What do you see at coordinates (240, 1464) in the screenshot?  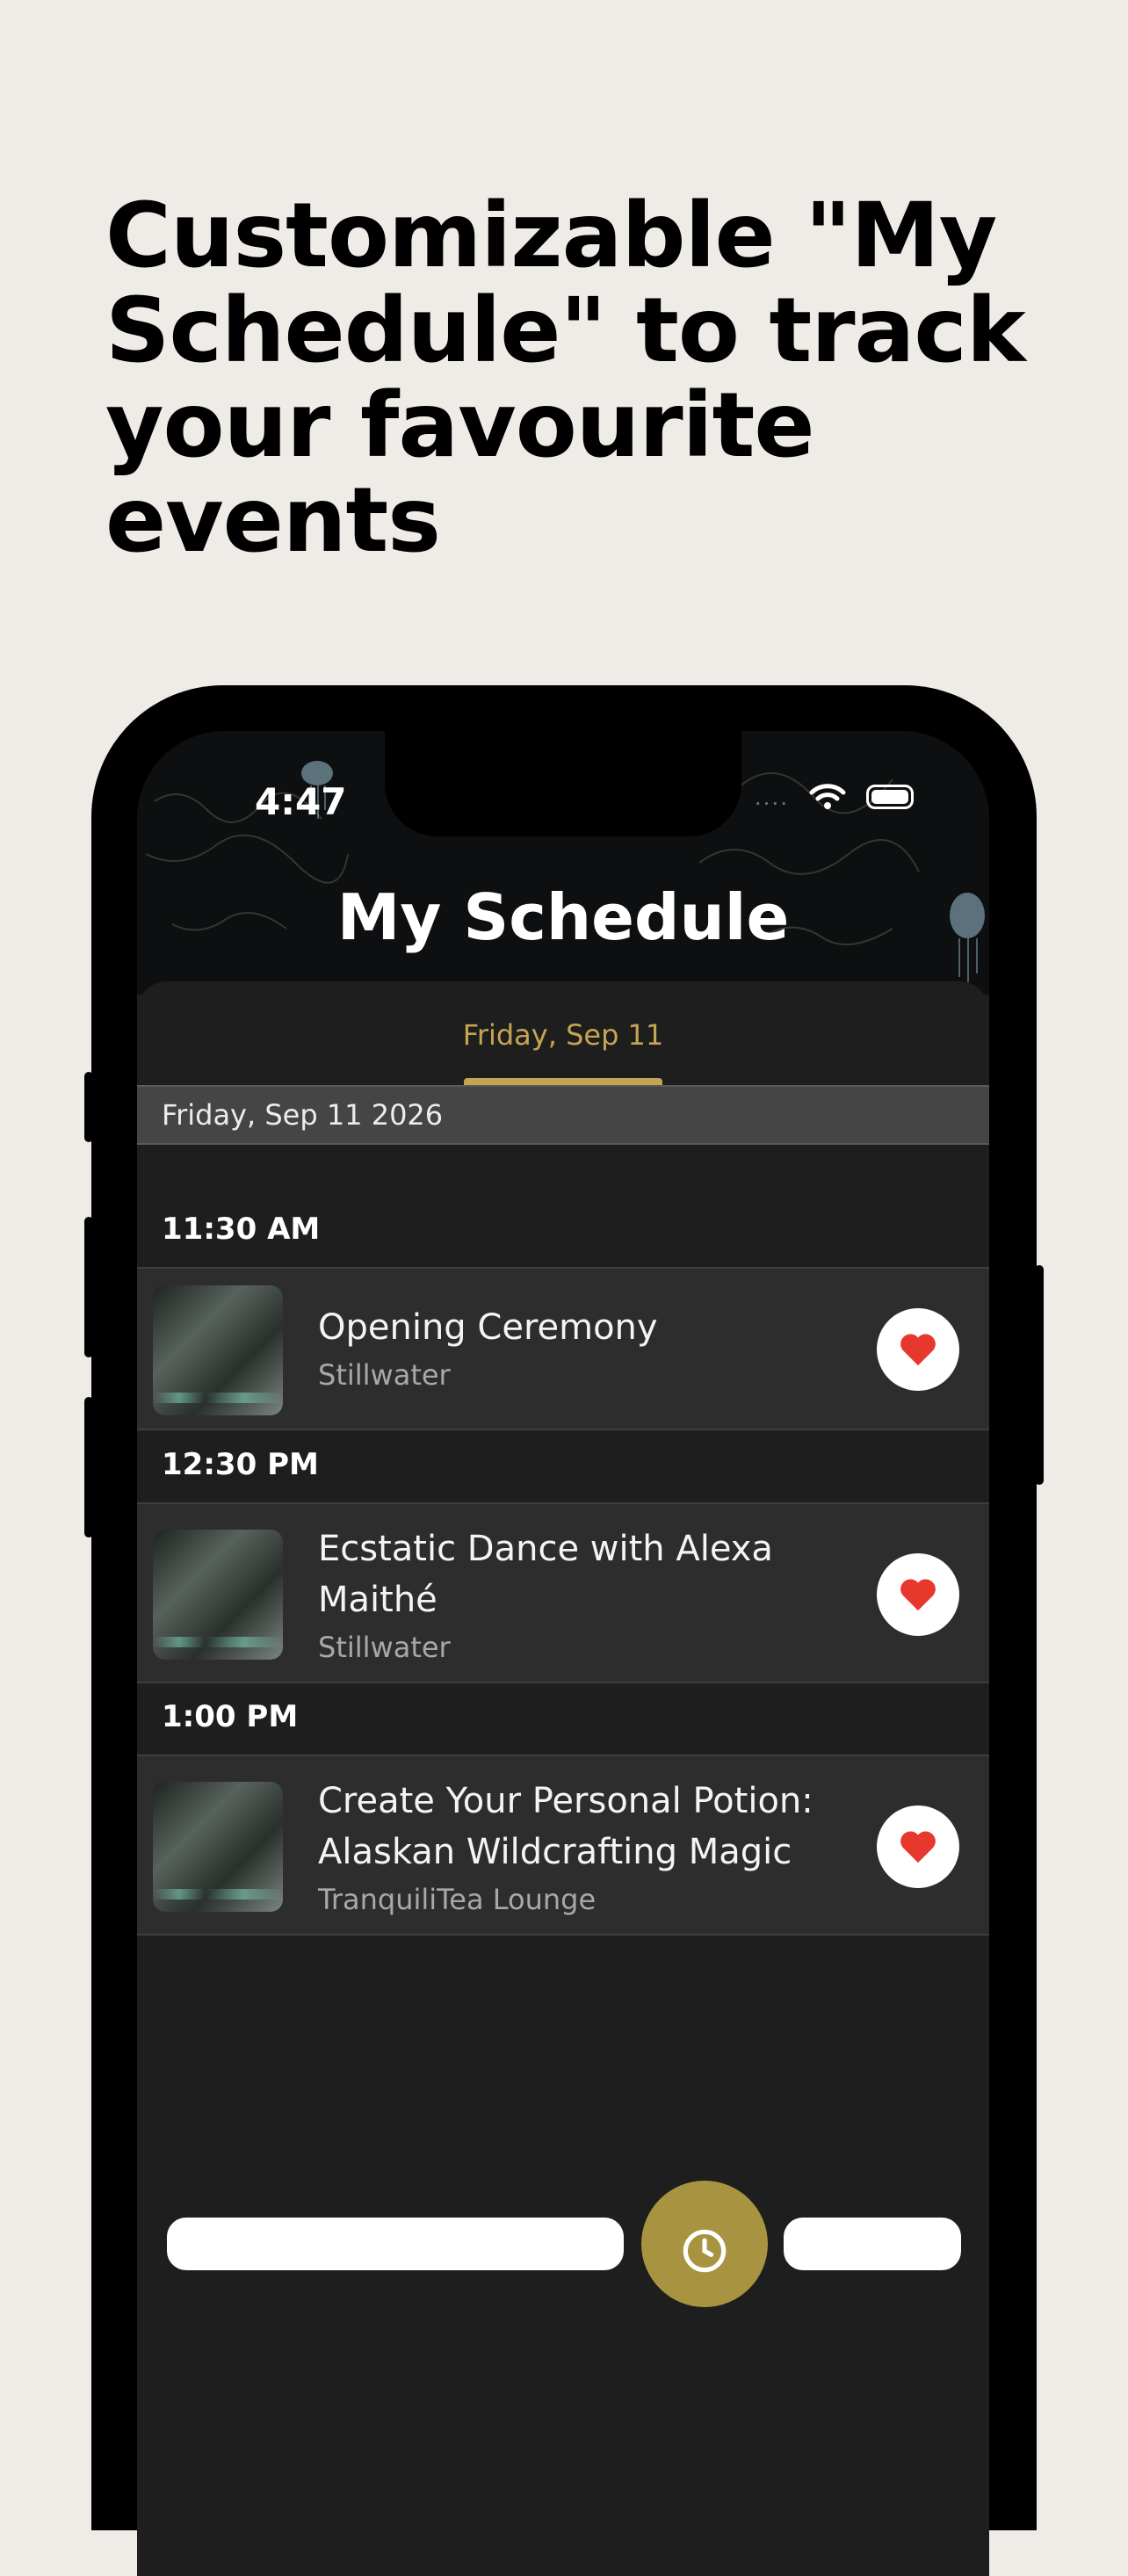 I see `time-header: 12:30 PM` at bounding box center [240, 1464].